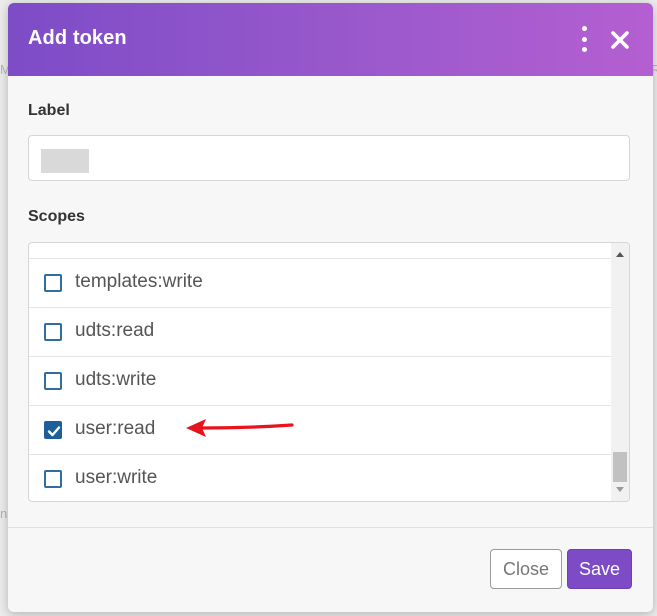  I want to click on close-icon, so click(620, 40).